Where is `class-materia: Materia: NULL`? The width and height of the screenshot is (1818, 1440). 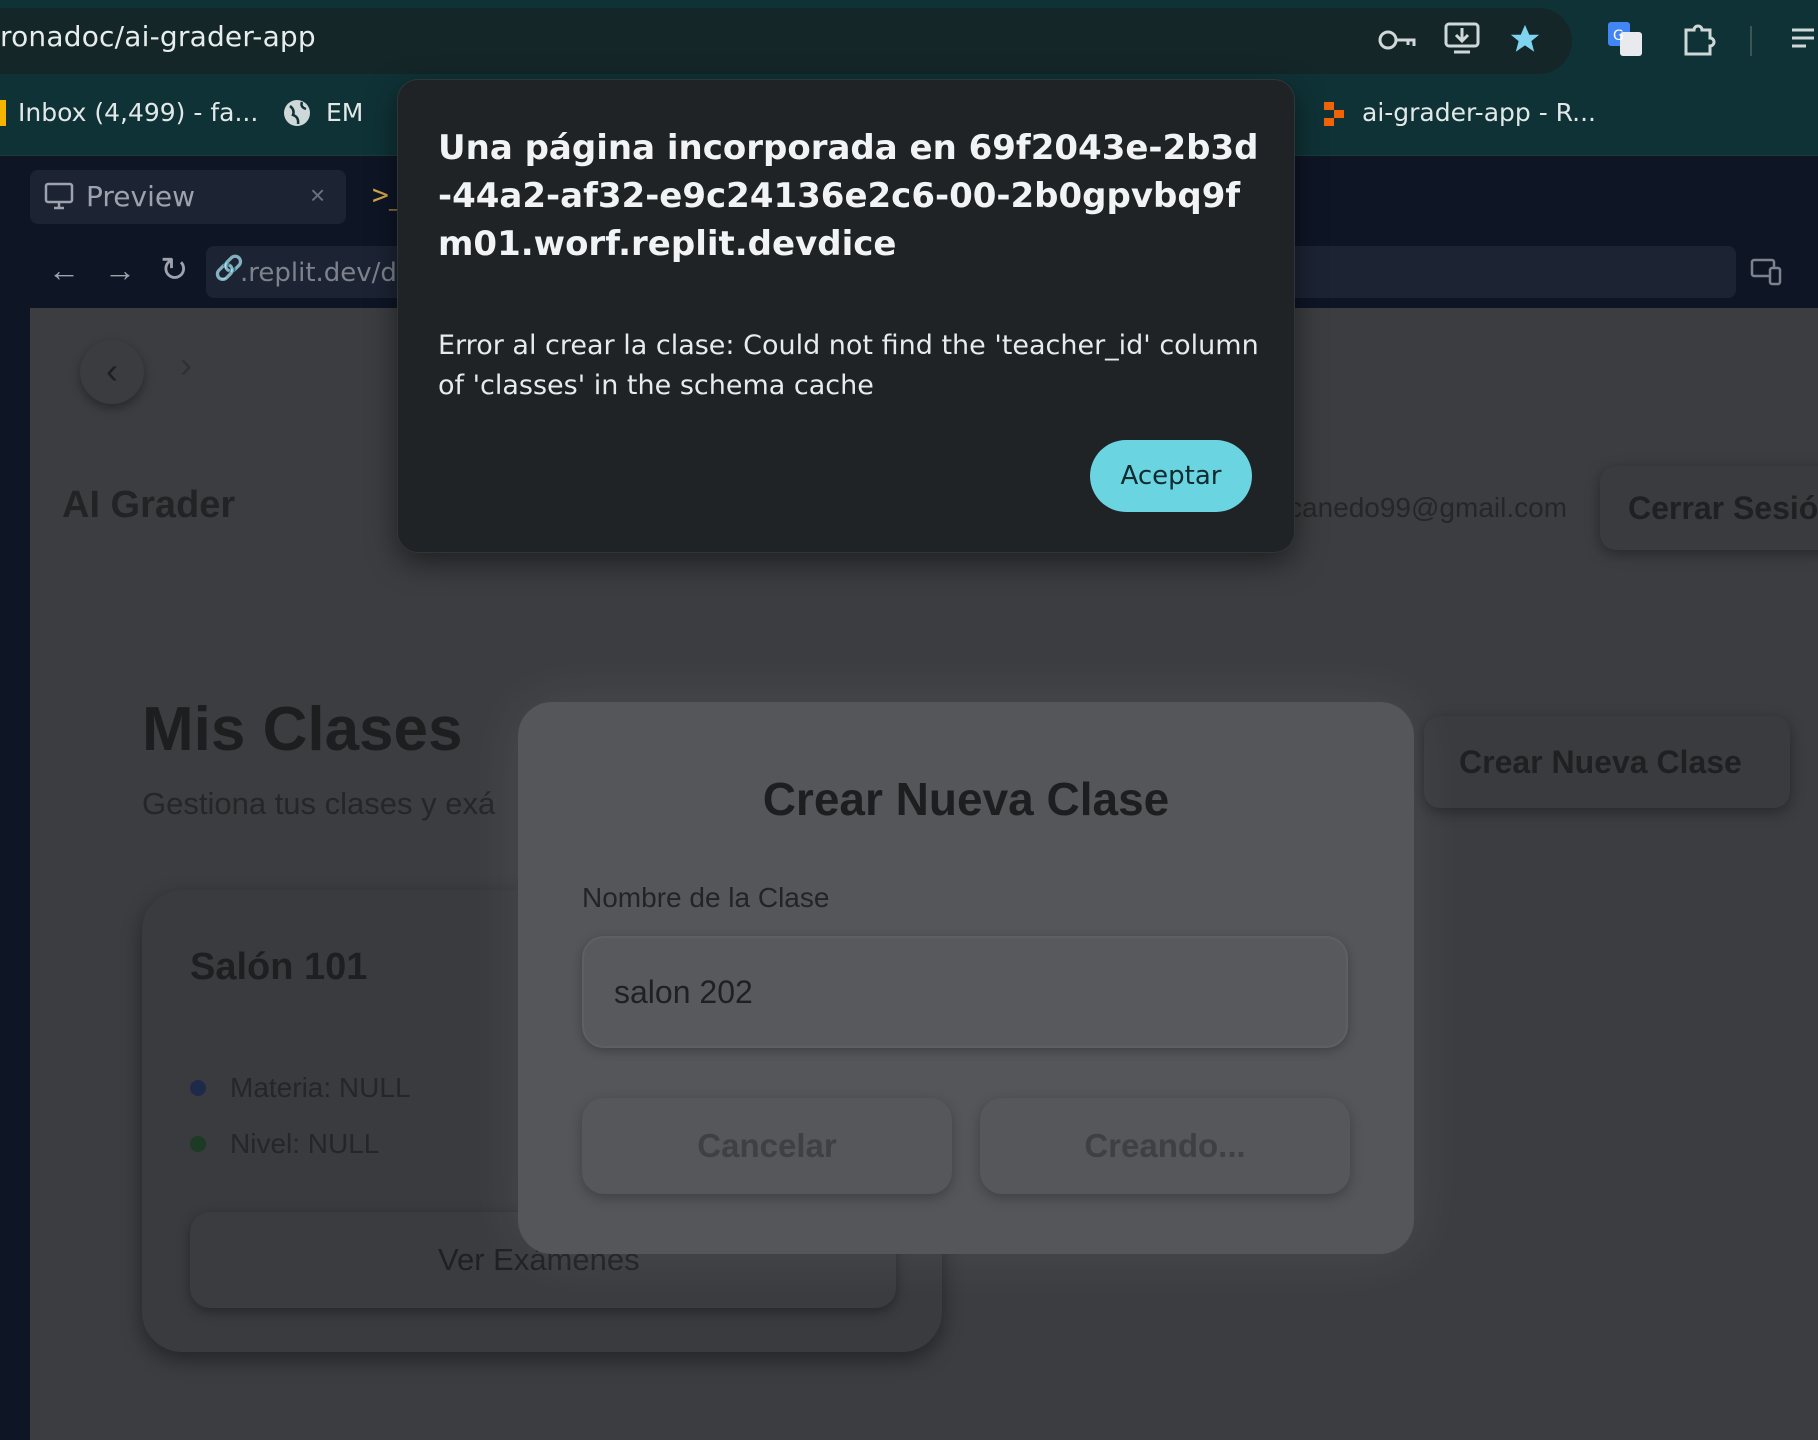 class-materia: Materia: NULL is located at coordinates (320, 1087).